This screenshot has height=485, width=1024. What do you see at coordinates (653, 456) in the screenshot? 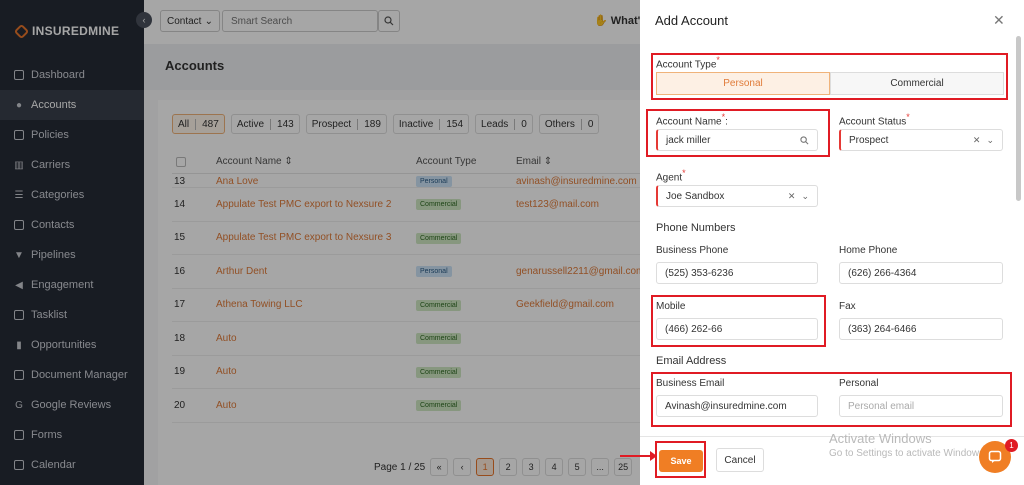
I see `annotation-arrow-head` at bounding box center [653, 456].